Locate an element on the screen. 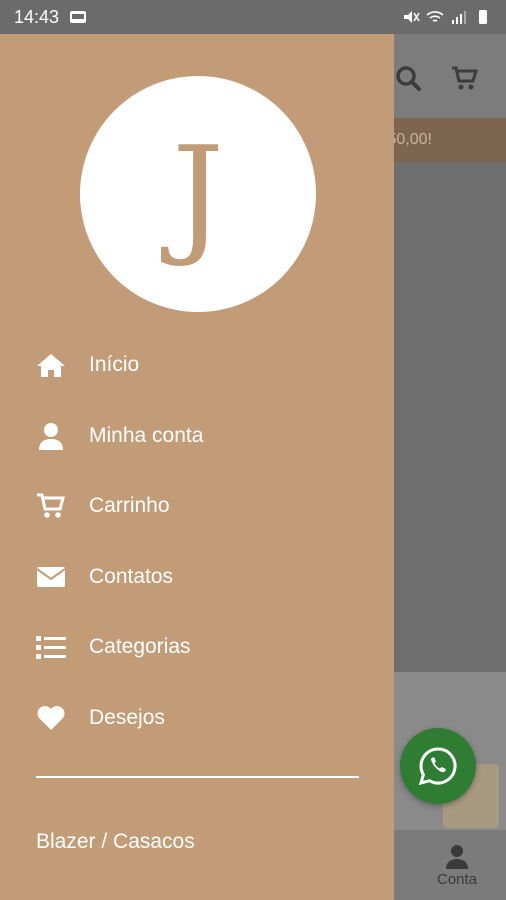  logo-letter: J is located at coordinates (198, 194).